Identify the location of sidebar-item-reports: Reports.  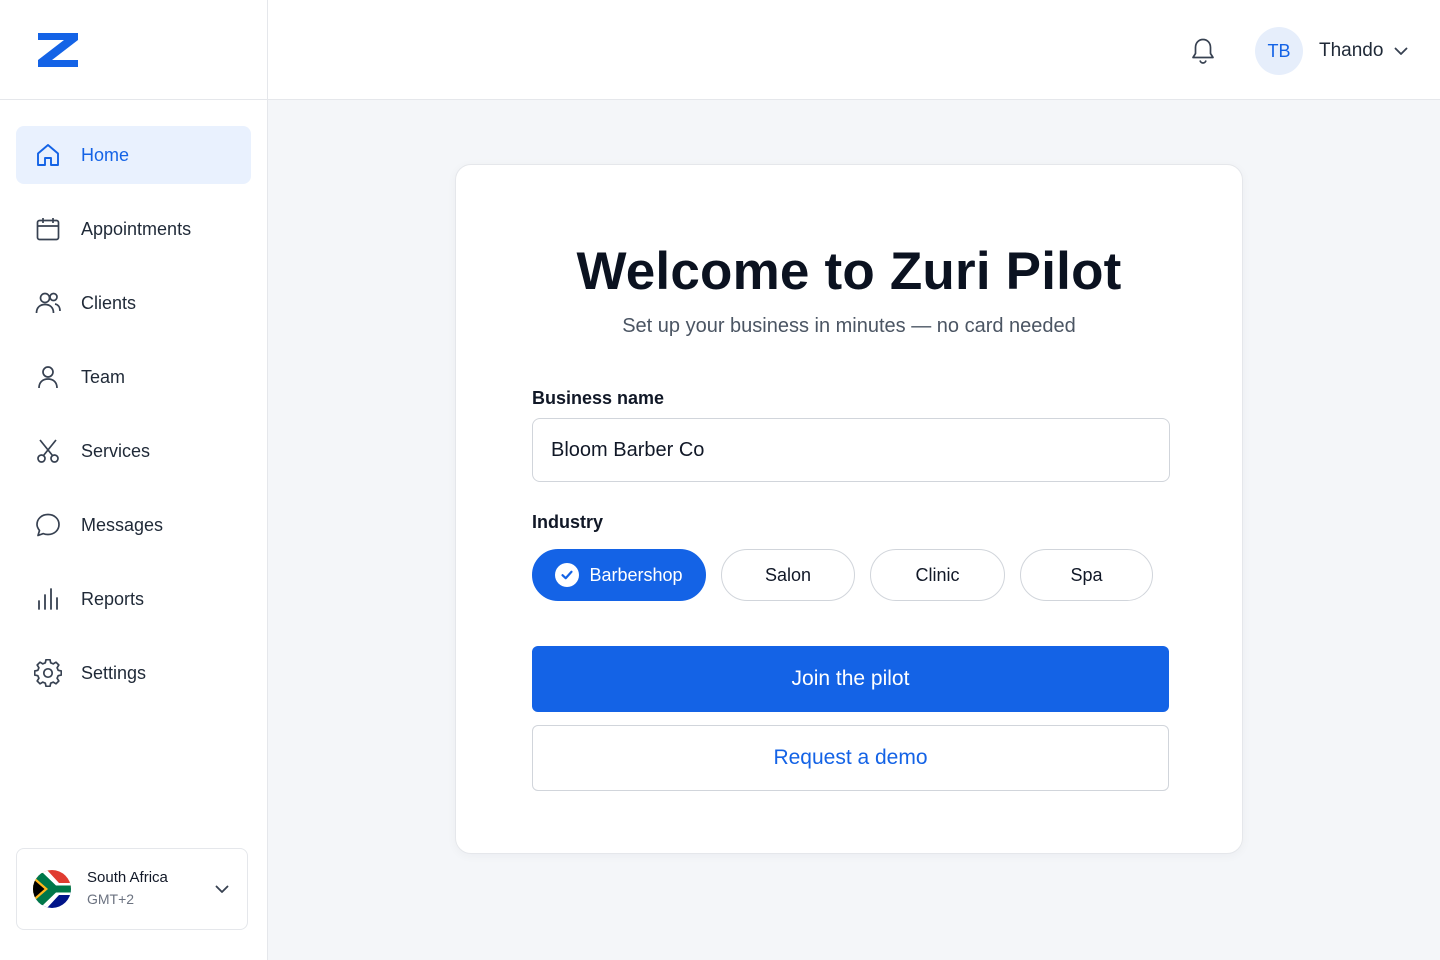
(133, 599).